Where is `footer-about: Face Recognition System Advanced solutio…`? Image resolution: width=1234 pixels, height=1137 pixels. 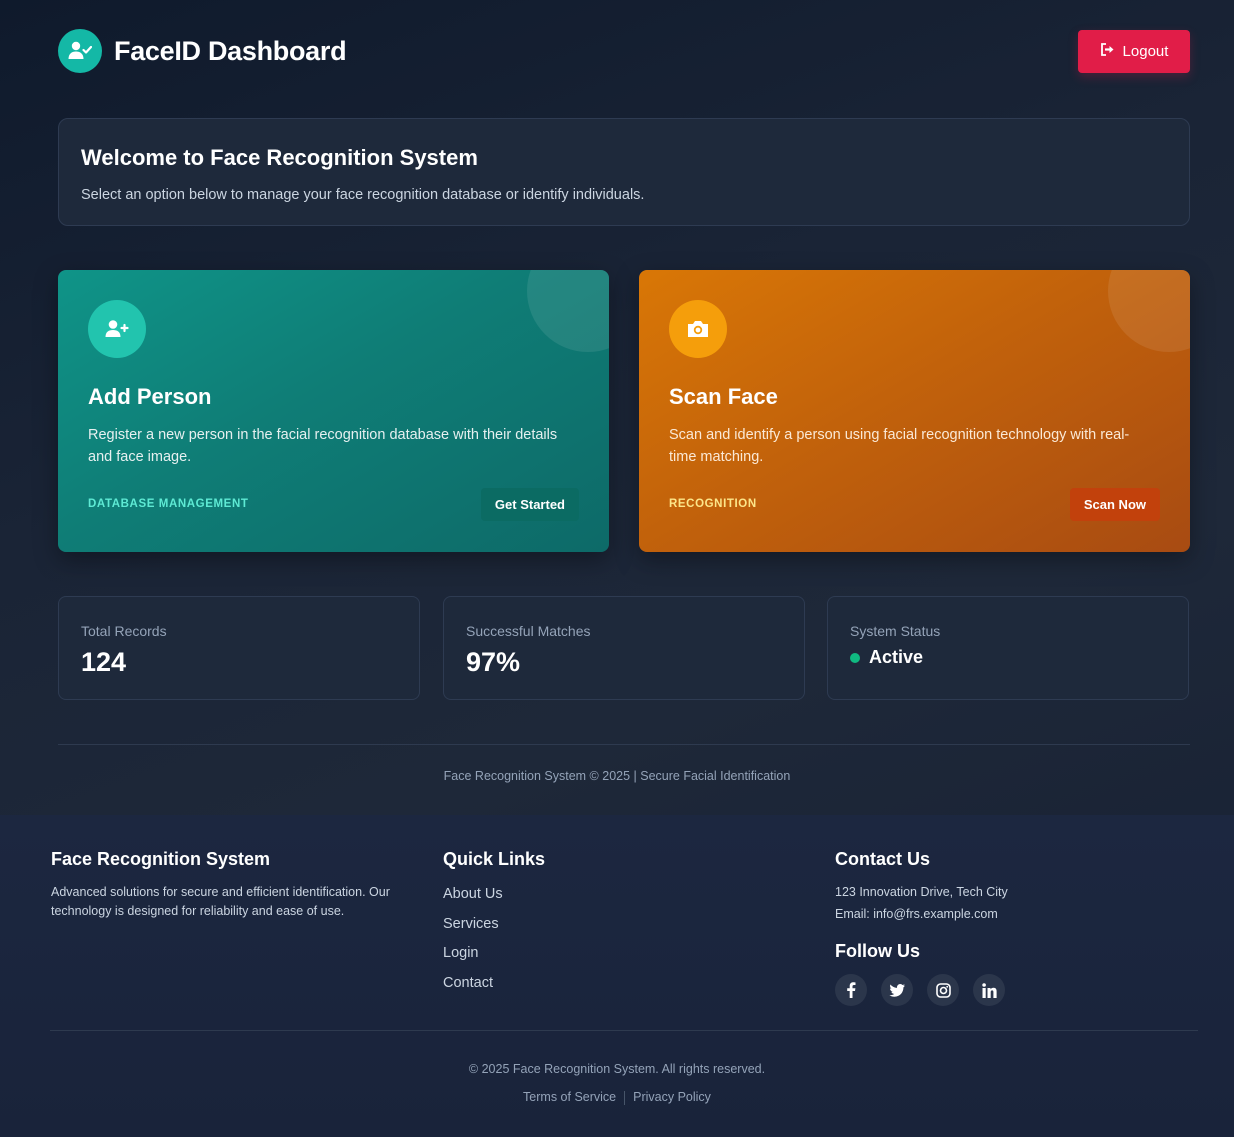
footer-about: Face Recognition System Advanced solutio… is located at coordinates (231, 885).